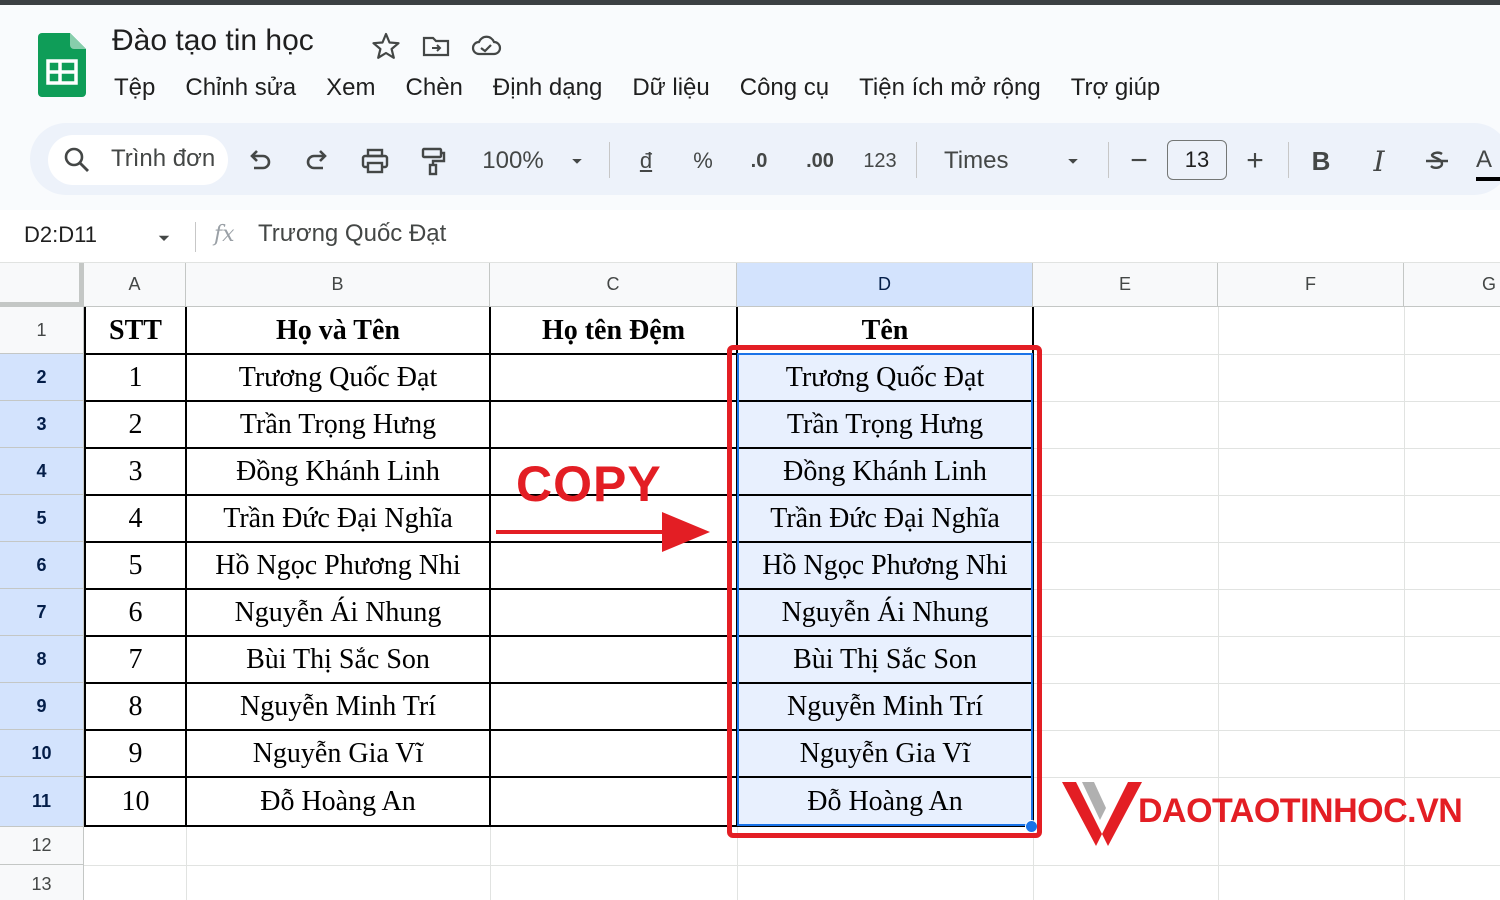 The image size is (1500, 900). Describe the element at coordinates (433, 161) in the screenshot. I see `paint-format-button` at that location.